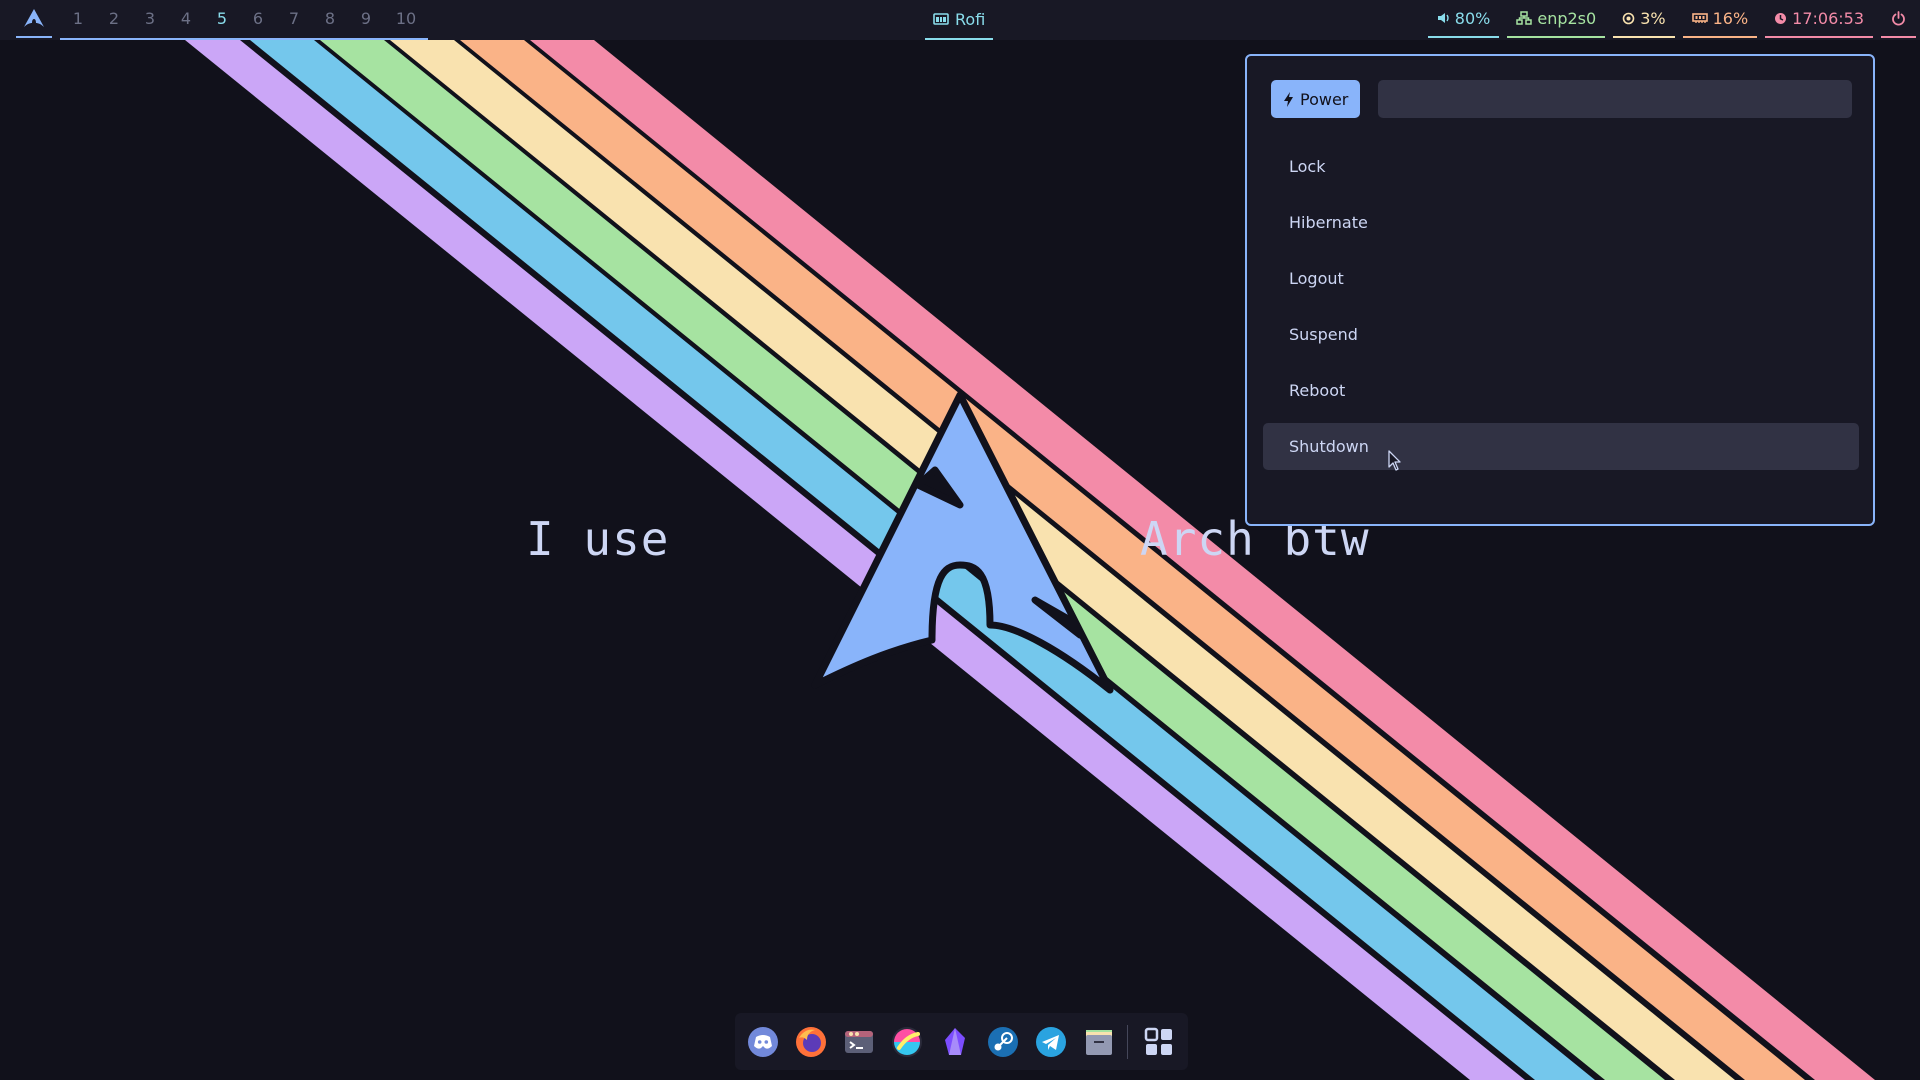 The width and height of the screenshot is (1920, 1080). What do you see at coordinates (811, 1042) in the screenshot?
I see `firefox-icon` at bounding box center [811, 1042].